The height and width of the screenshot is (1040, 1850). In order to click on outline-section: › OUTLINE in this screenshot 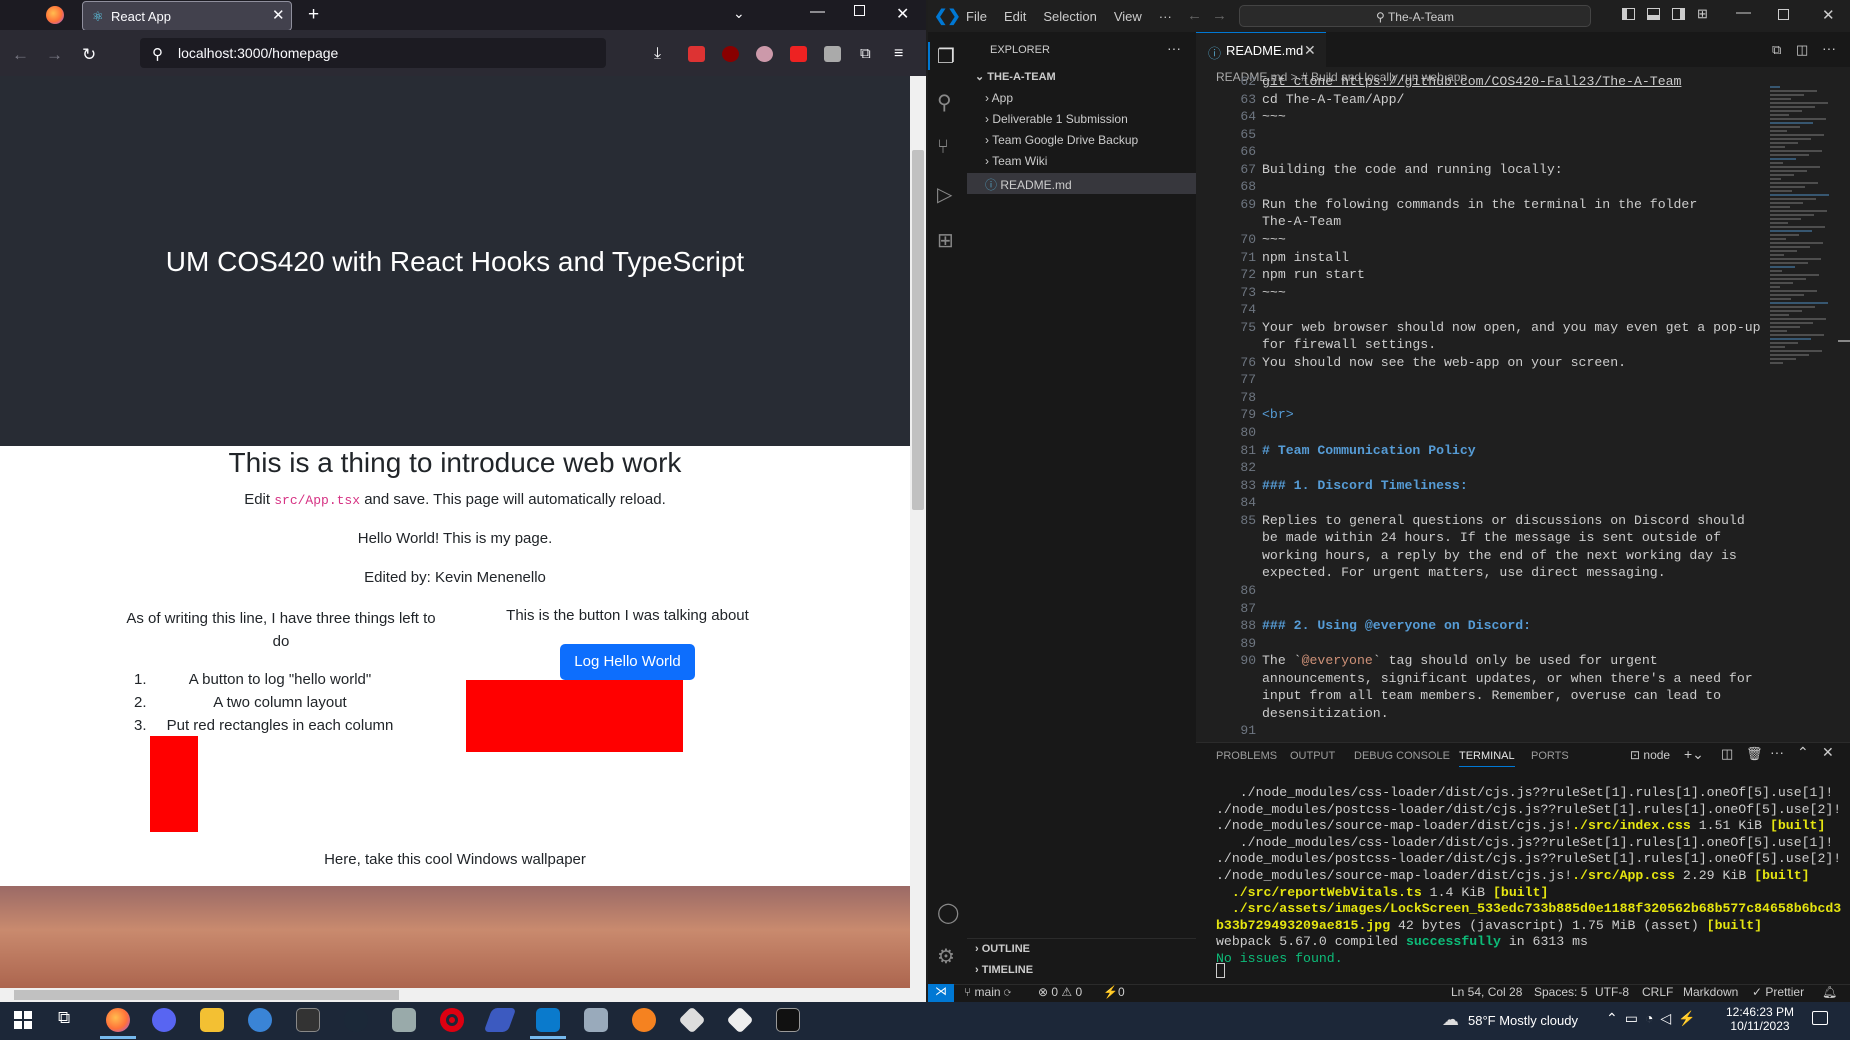, I will do `click(1002, 949)`.